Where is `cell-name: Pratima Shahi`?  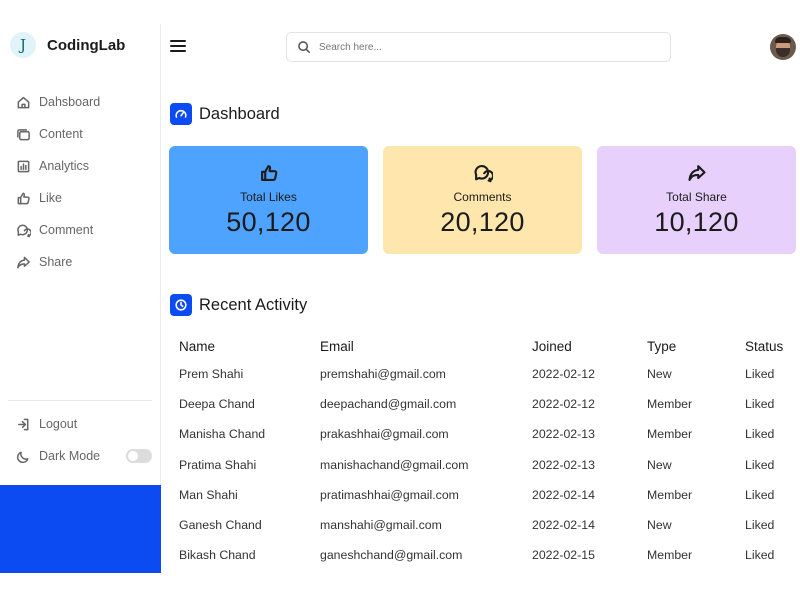 cell-name: Pratima Shahi is located at coordinates (218, 464).